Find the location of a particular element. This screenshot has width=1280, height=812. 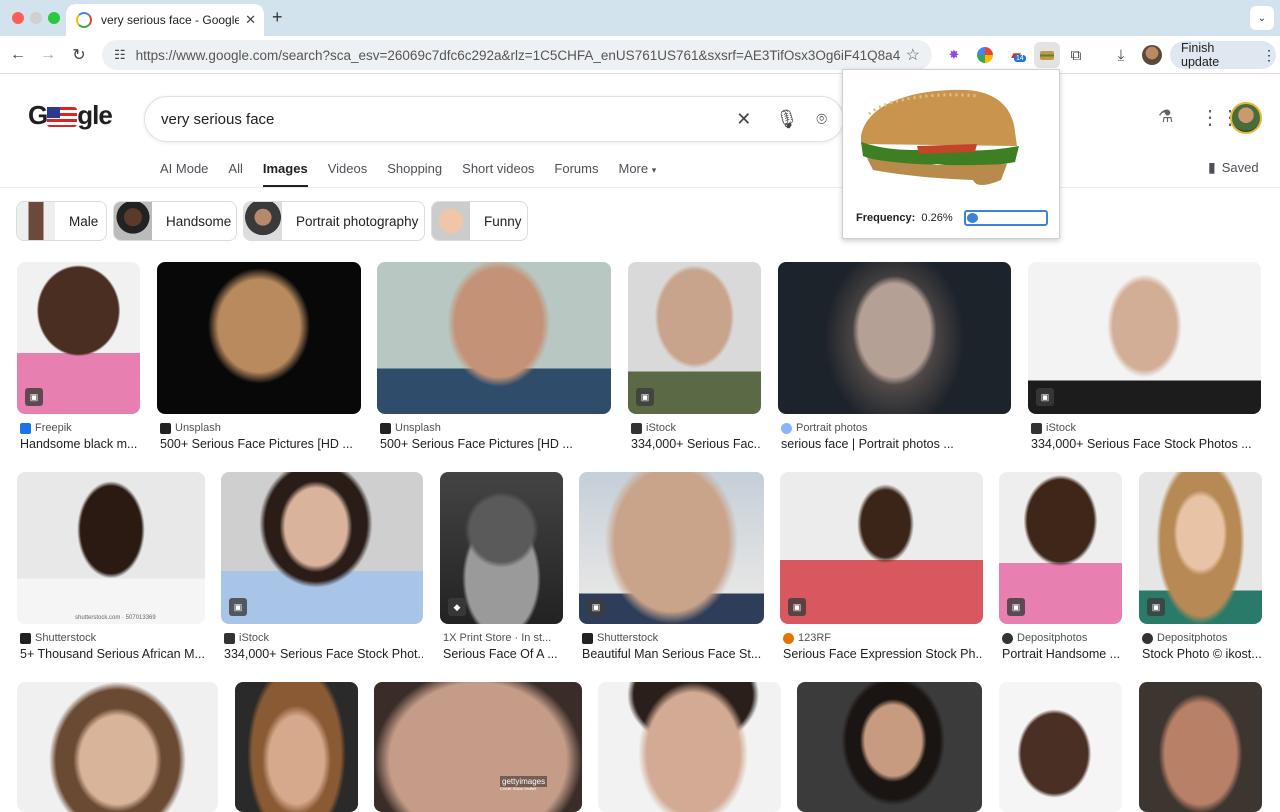

chip-handsome: Handsome is located at coordinates (175, 221).